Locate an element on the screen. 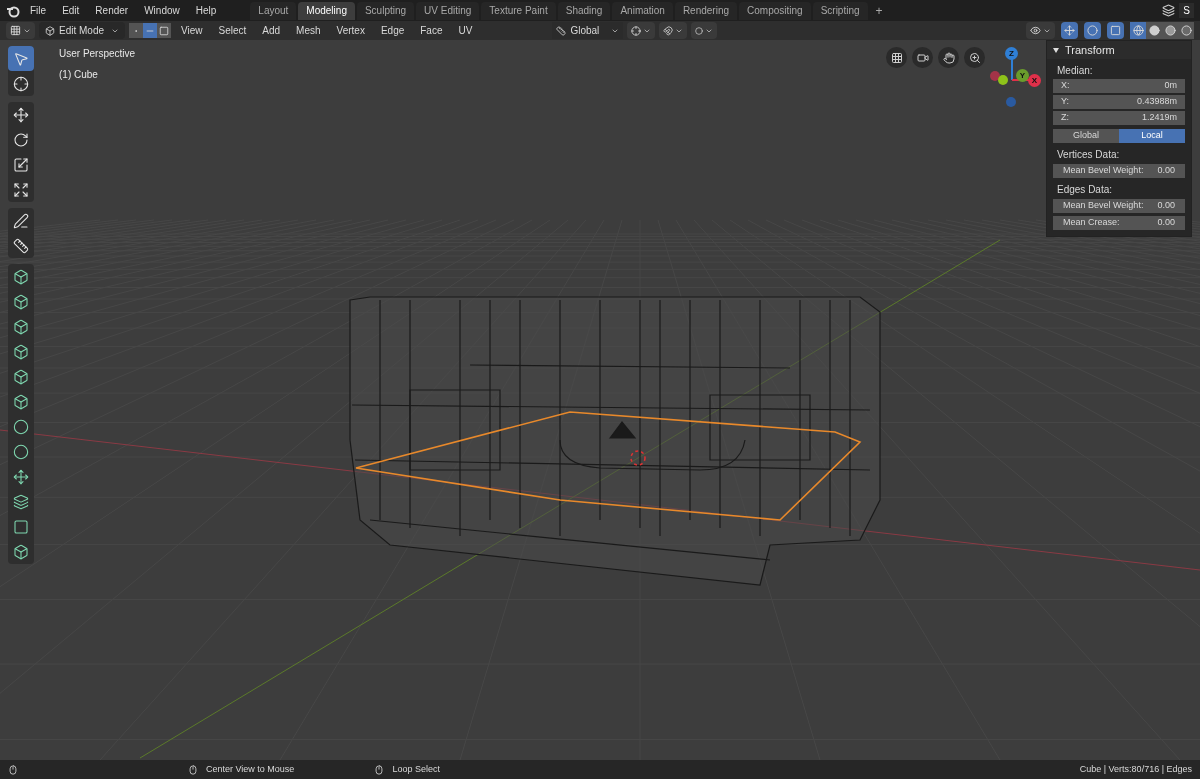  number-field: Mean Crease: 0.00 is located at coordinates (1119, 223).